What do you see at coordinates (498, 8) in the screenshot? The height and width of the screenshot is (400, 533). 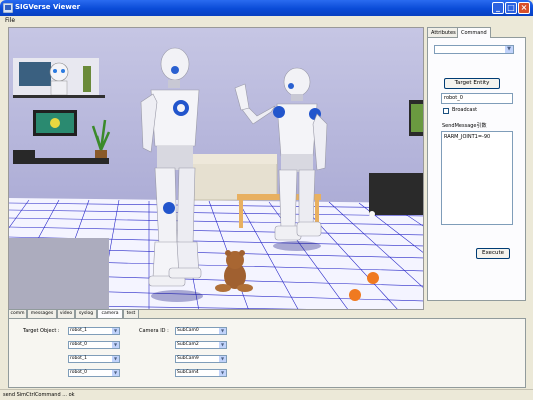 I see `minimize-button: _` at bounding box center [498, 8].